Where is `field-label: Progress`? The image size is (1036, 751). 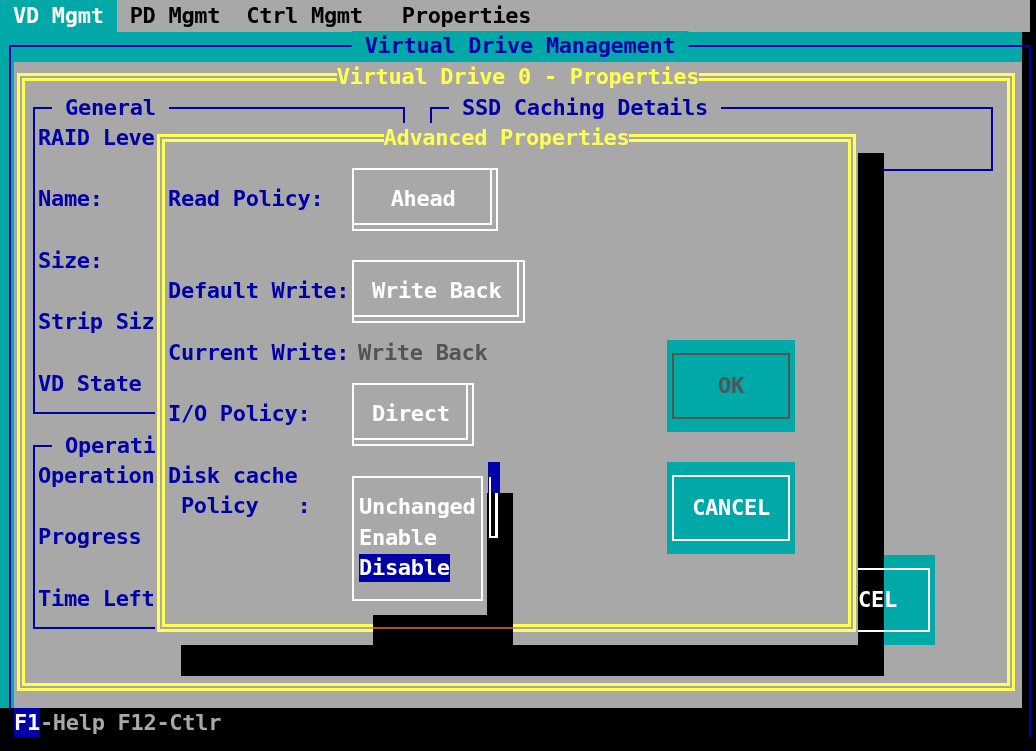 field-label: Progress is located at coordinates (90, 537).